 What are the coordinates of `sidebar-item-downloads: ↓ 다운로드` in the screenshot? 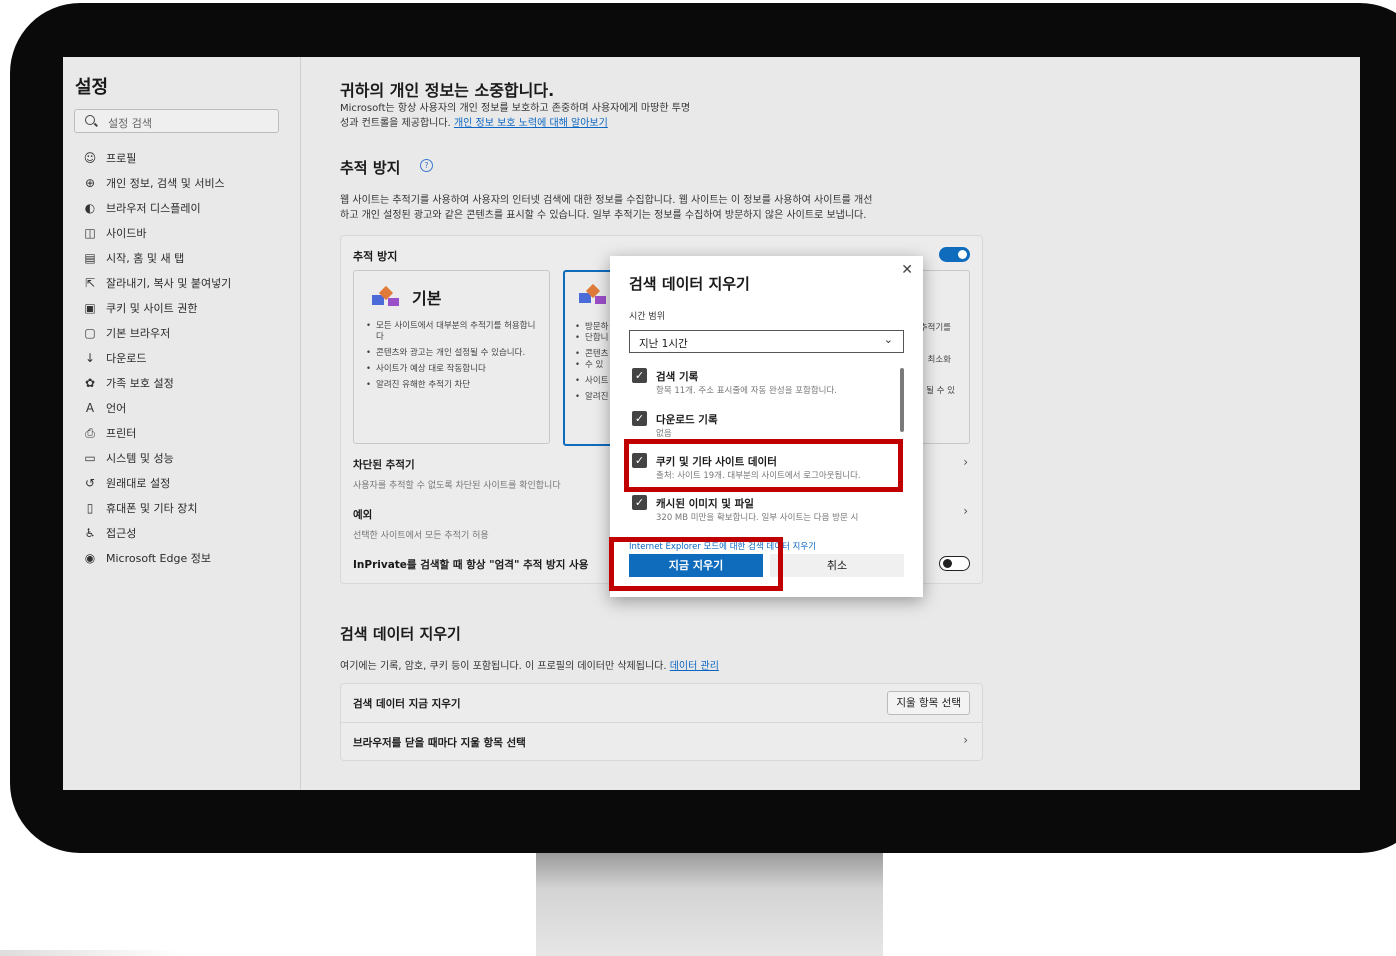 It's located at (157, 357).